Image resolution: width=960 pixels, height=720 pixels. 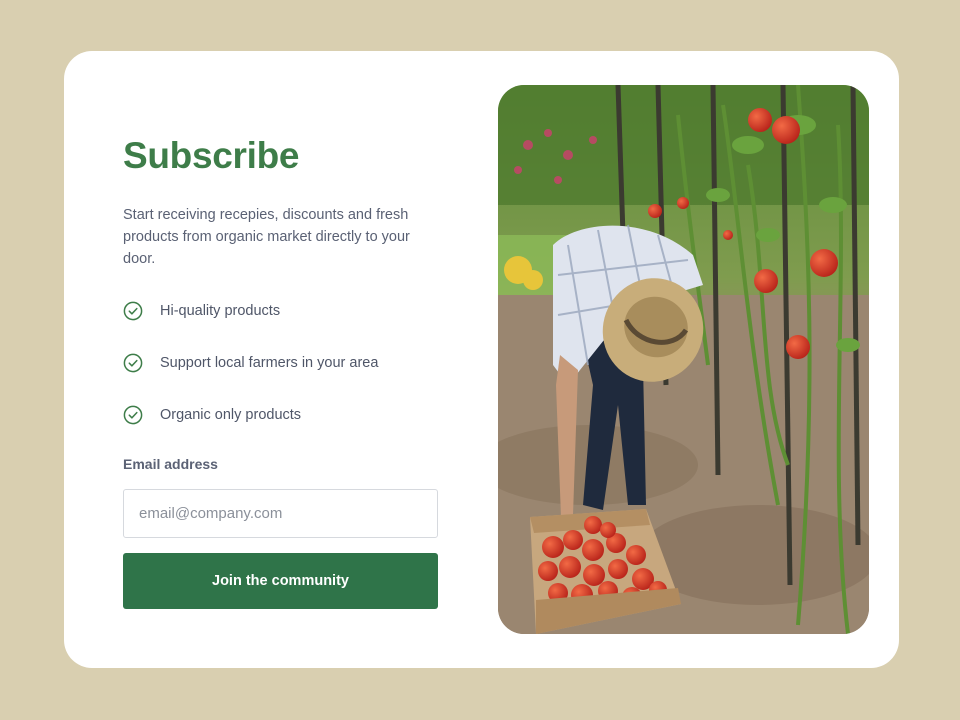 What do you see at coordinates (231, 415) in the screenshot?
I see `feature-label: Organic only products` at bounding box center [231, 415].